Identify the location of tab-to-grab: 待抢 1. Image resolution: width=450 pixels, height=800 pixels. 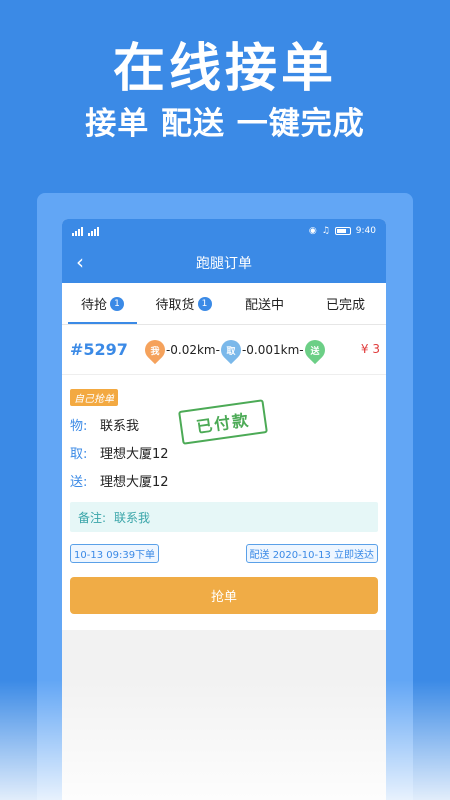
(102, 303).